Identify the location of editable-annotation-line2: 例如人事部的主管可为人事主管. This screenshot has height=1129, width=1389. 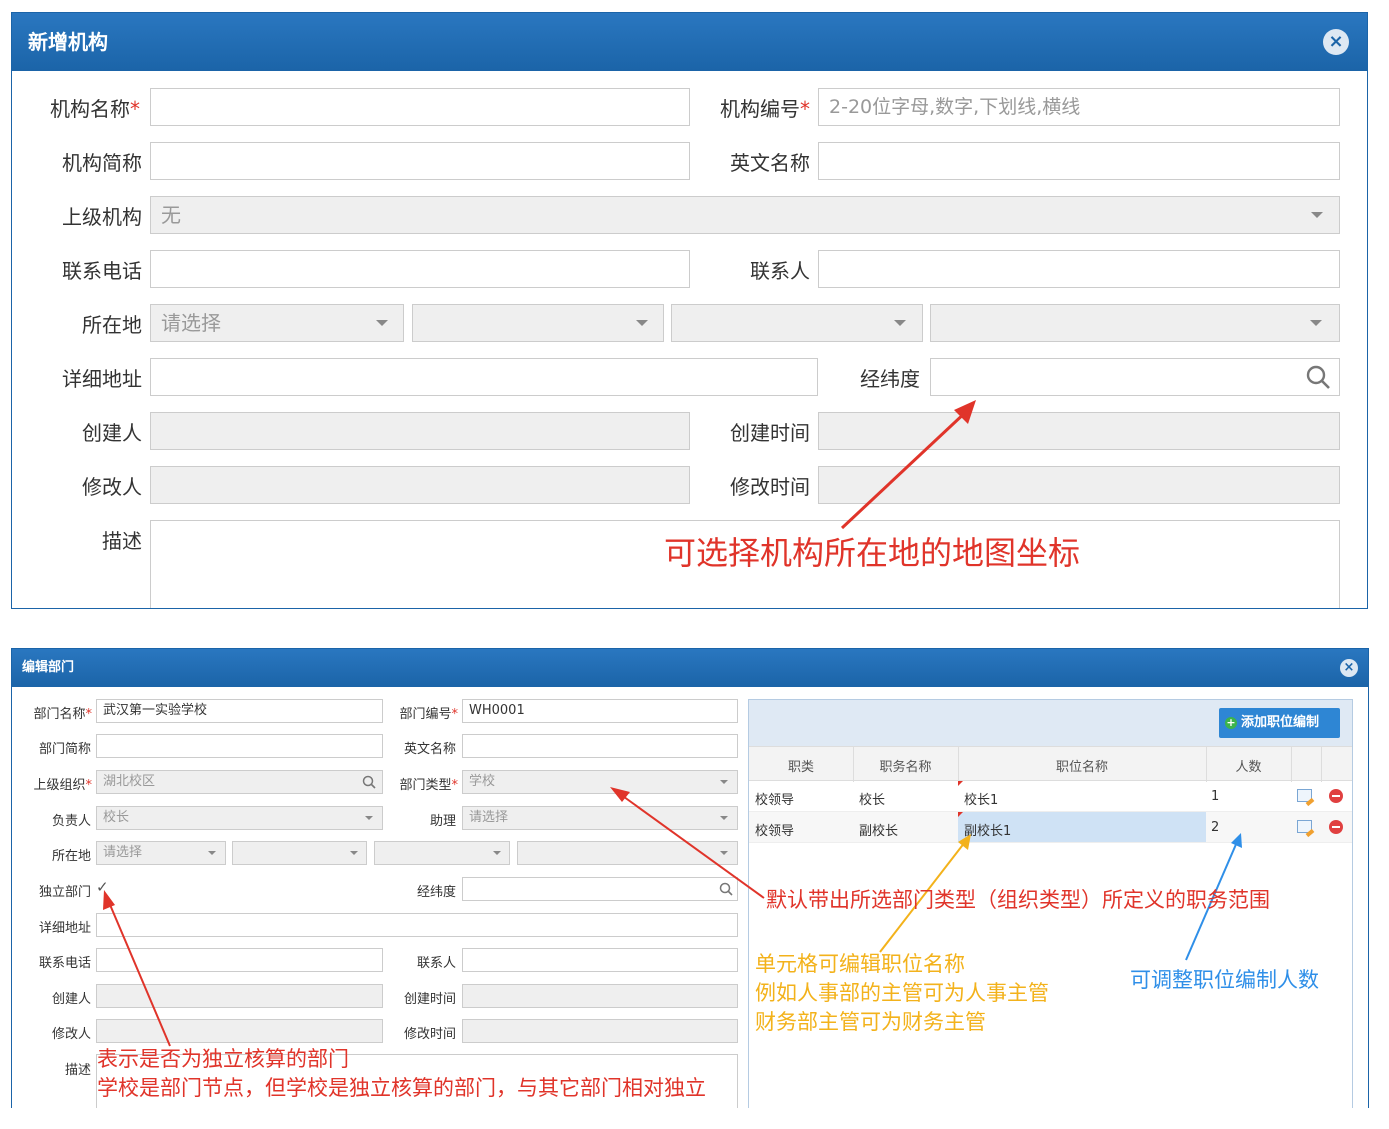
(902, 993).